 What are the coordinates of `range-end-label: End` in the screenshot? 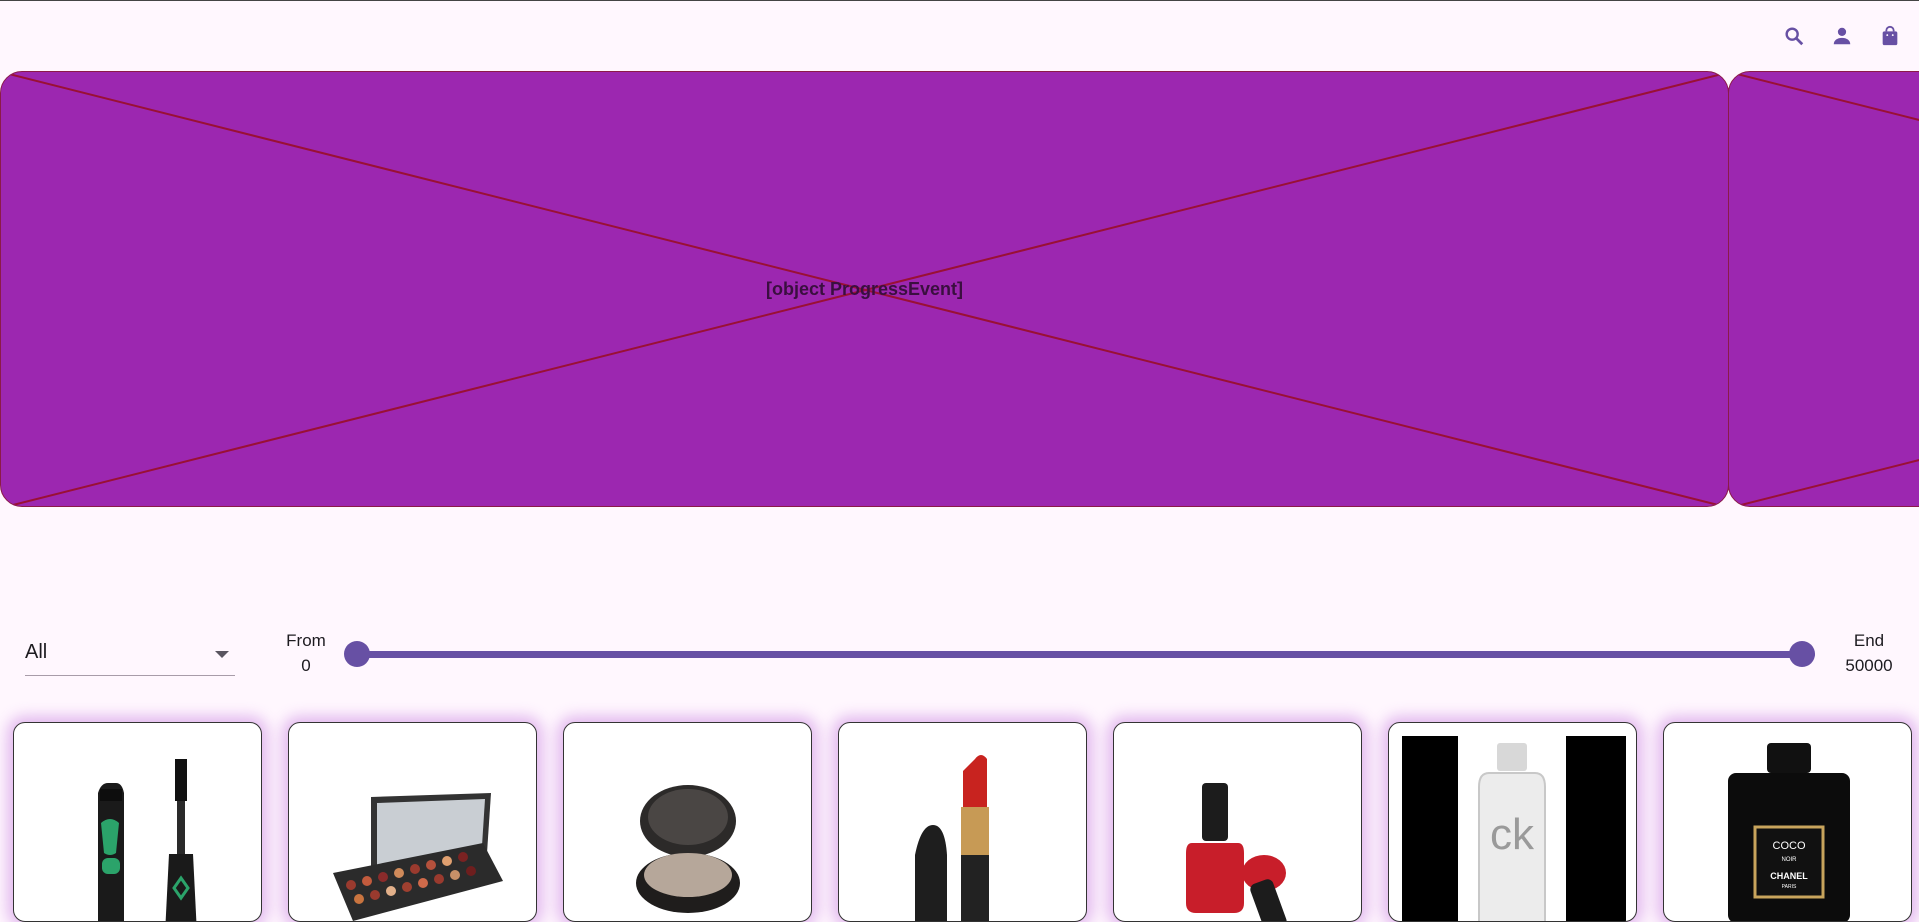 It's located at (1869, 640).